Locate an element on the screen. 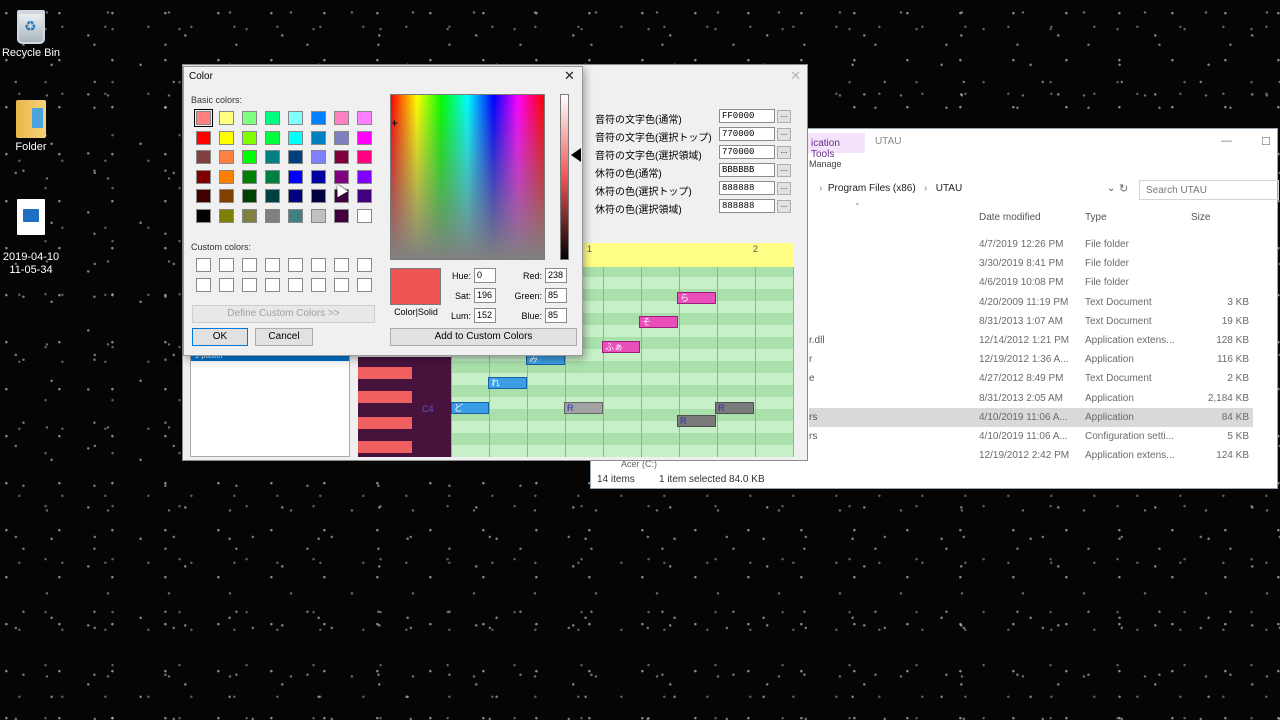  maximize-icon: ☐ is located at coordinates (1266, 141).